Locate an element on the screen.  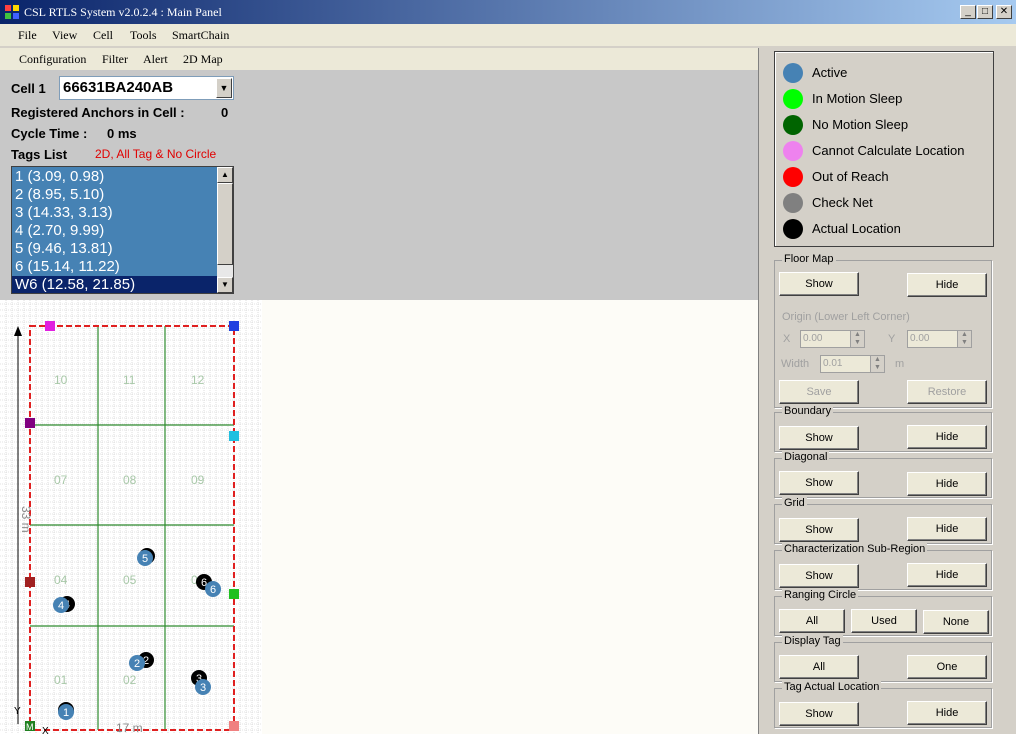
boundary-hide-button: Hide is located at coordinates (947, 437).